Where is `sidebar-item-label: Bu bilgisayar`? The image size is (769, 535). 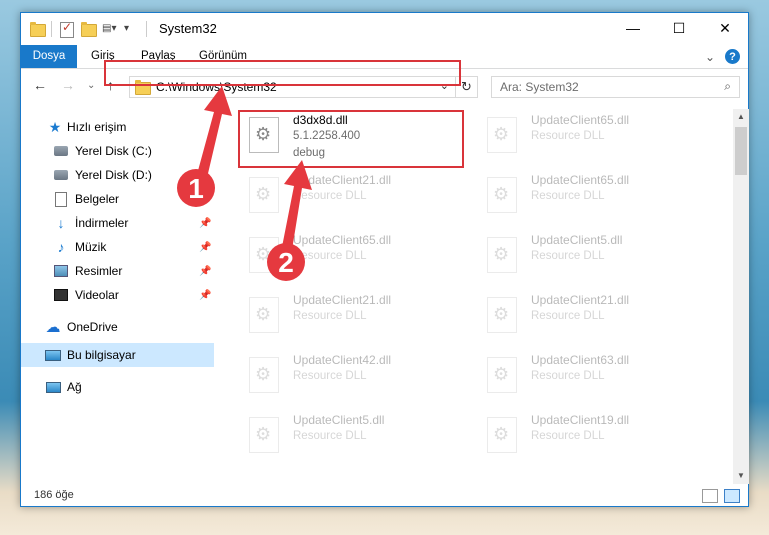 sidebar-item-label: Bu bilgisayar is located at coordinates (101, 355).